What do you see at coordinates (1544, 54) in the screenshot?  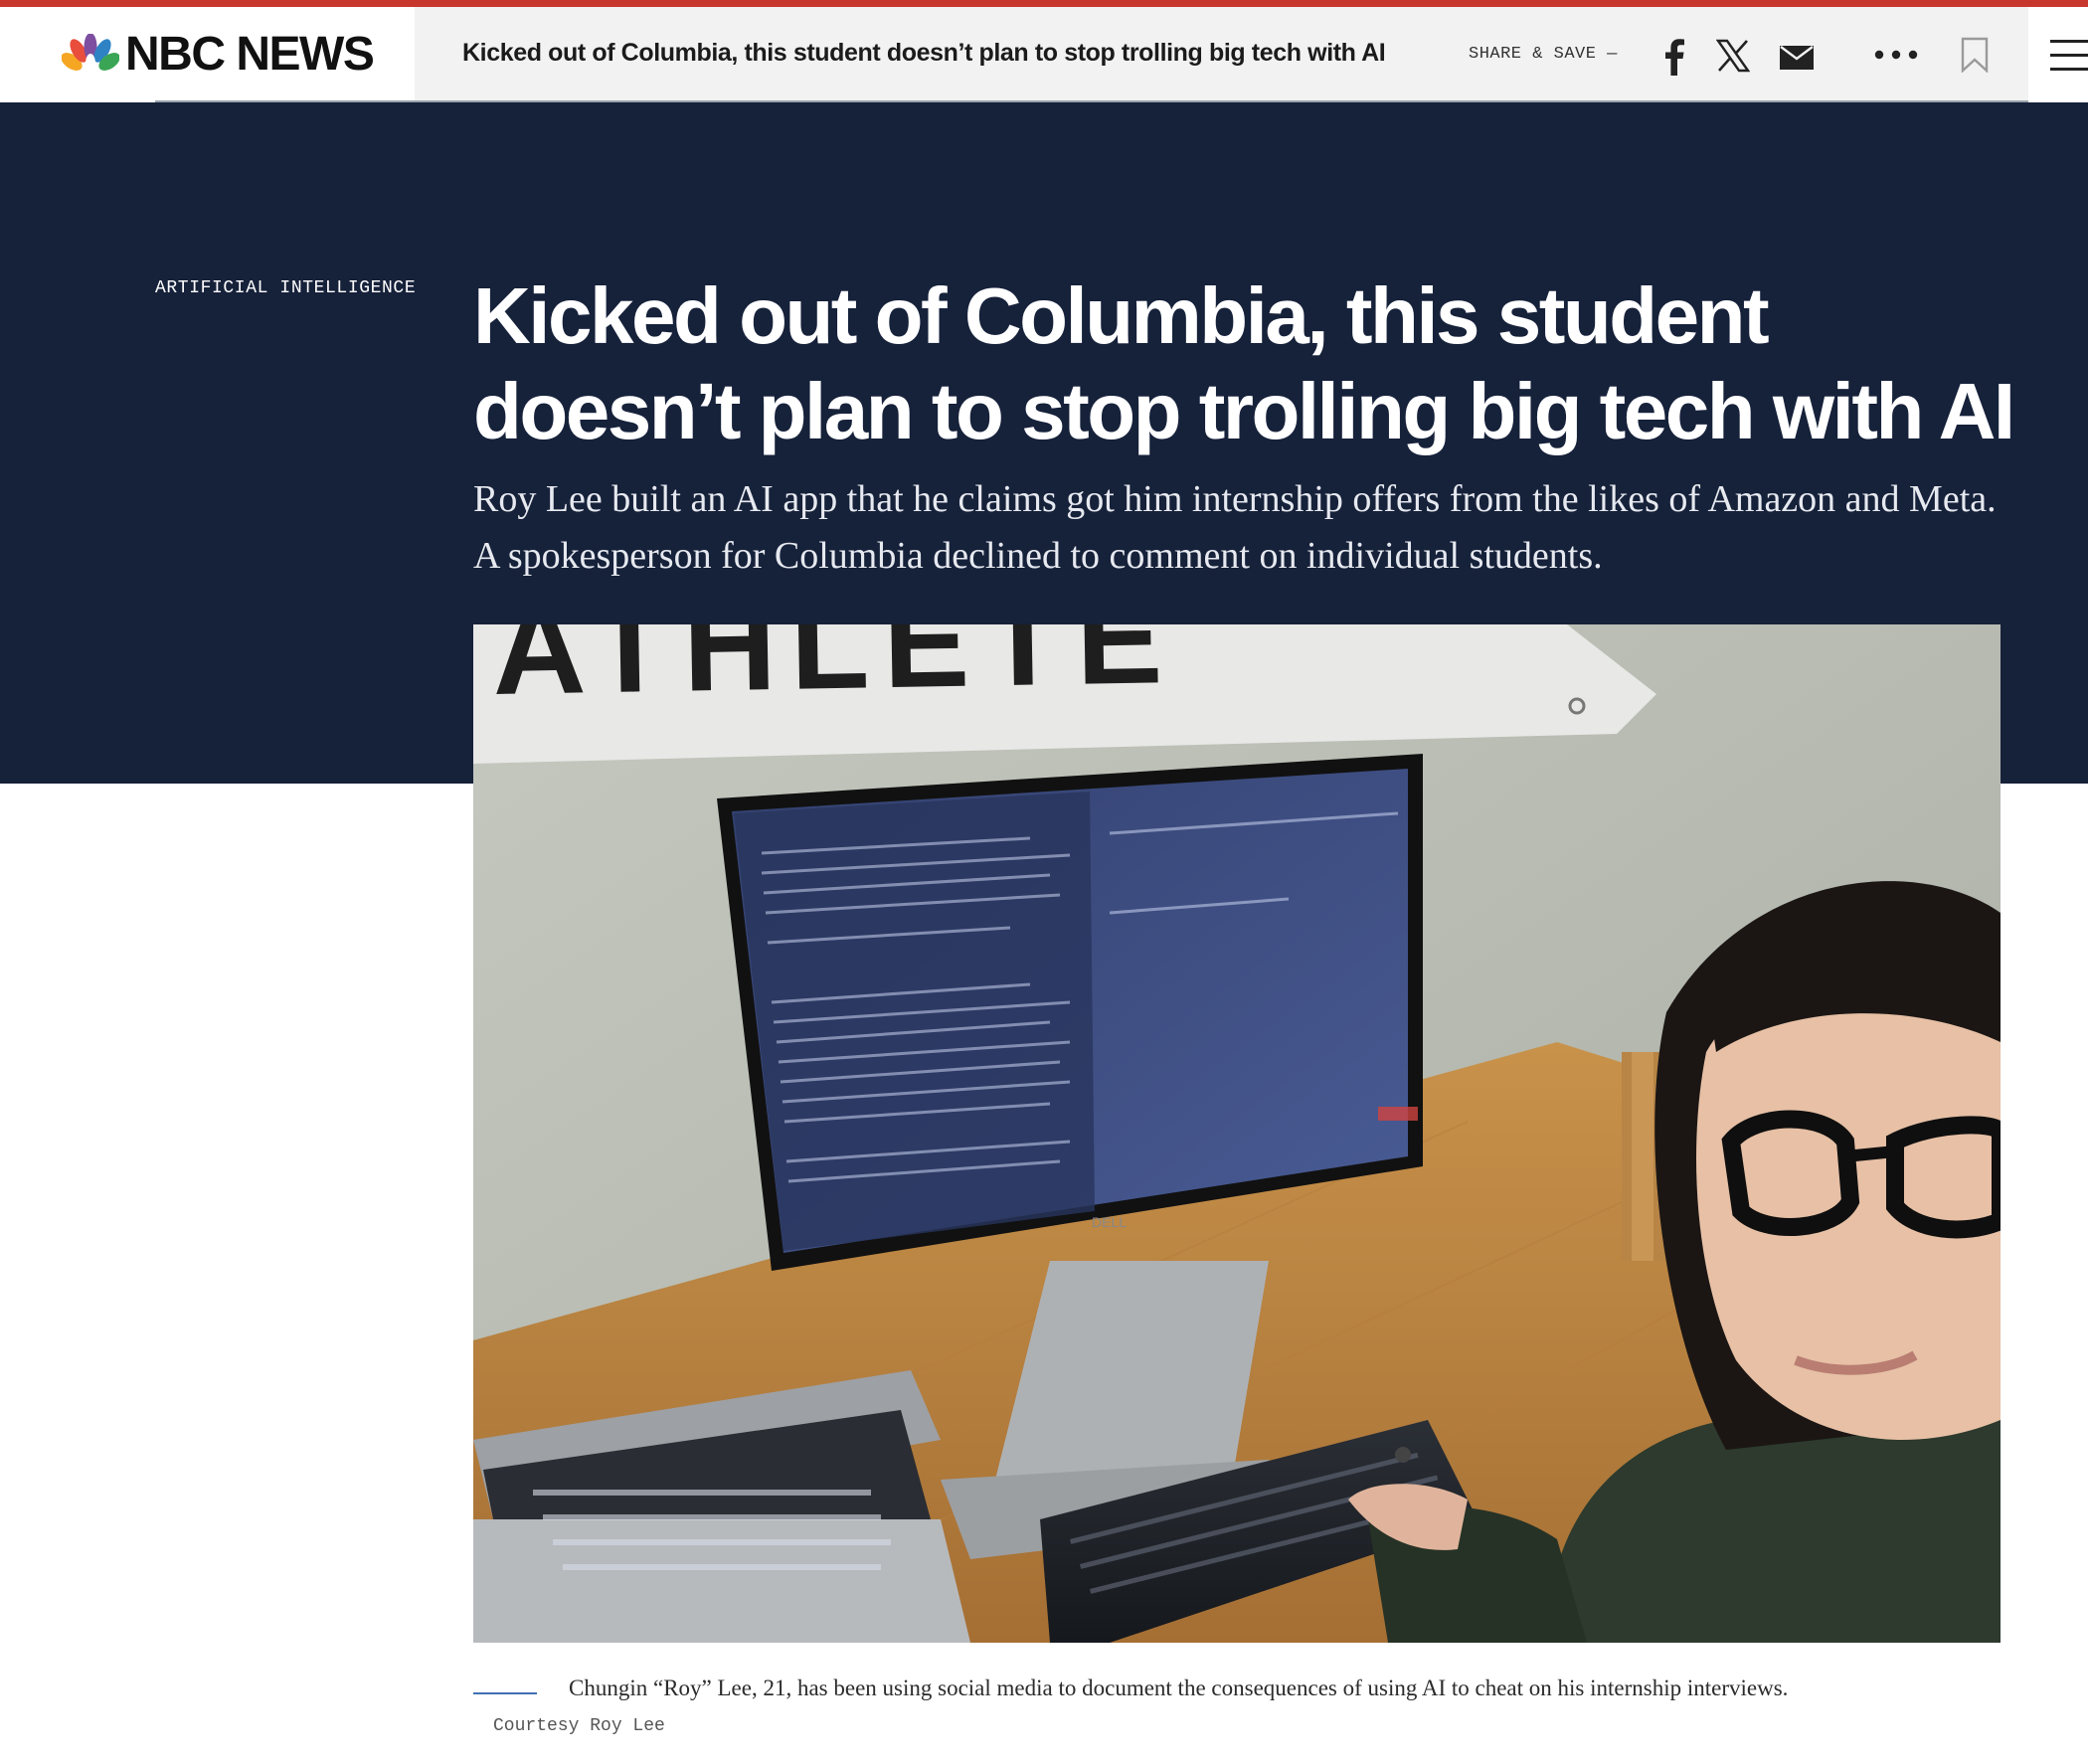 I see `share-and-save-label: SHARE & SAVE —` at bounding box center [1544, 54].